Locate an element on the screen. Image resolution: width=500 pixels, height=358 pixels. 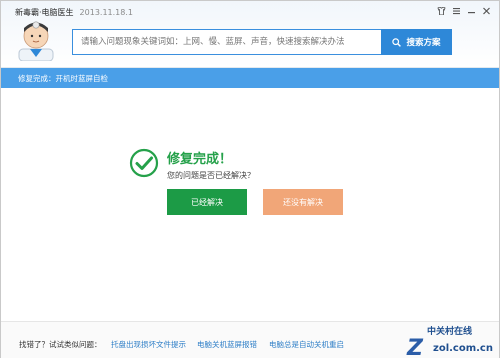
result-title: 修复完成！ is located at coordinates (200, 159).